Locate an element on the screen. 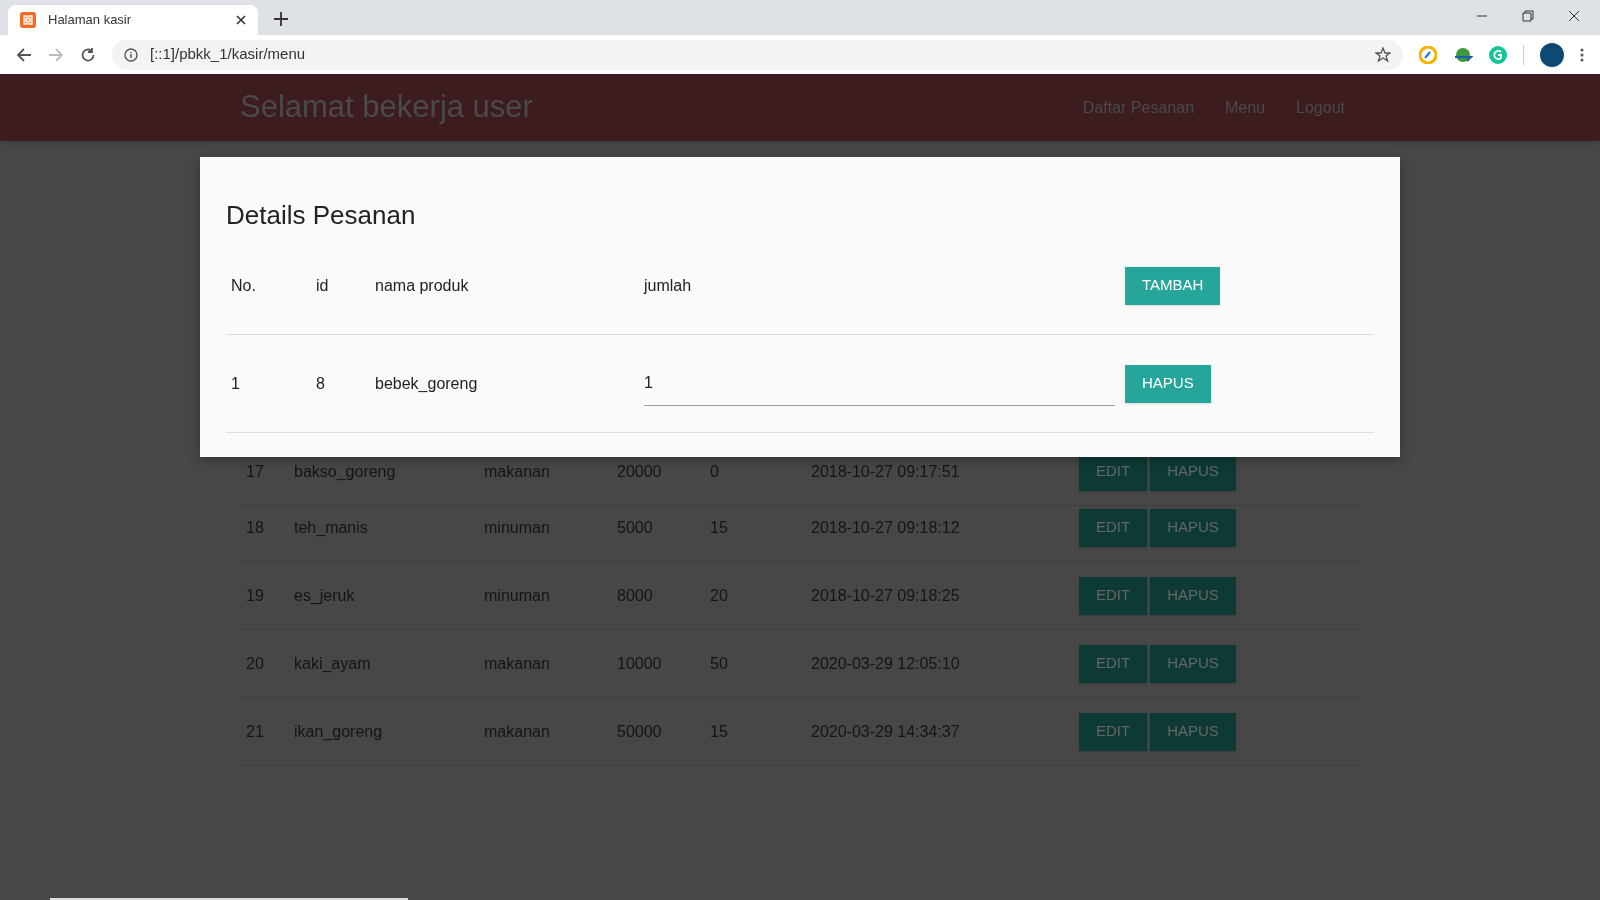 Image resolution: width=1600 pixels, height=900 pixels. star-icon is located at coordinates (1383, 54).